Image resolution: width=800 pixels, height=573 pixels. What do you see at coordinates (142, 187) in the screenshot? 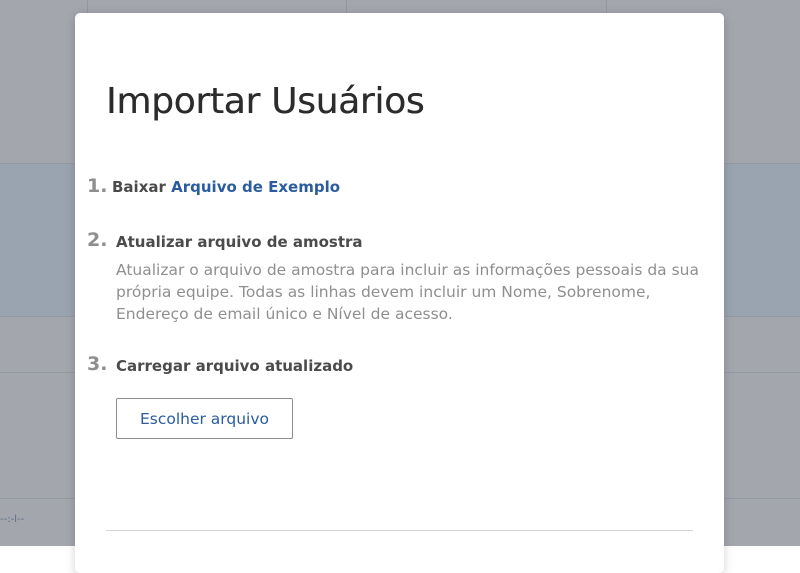
I see `step-1-label-prefix: Baixar` at bounding box center [142, 187].